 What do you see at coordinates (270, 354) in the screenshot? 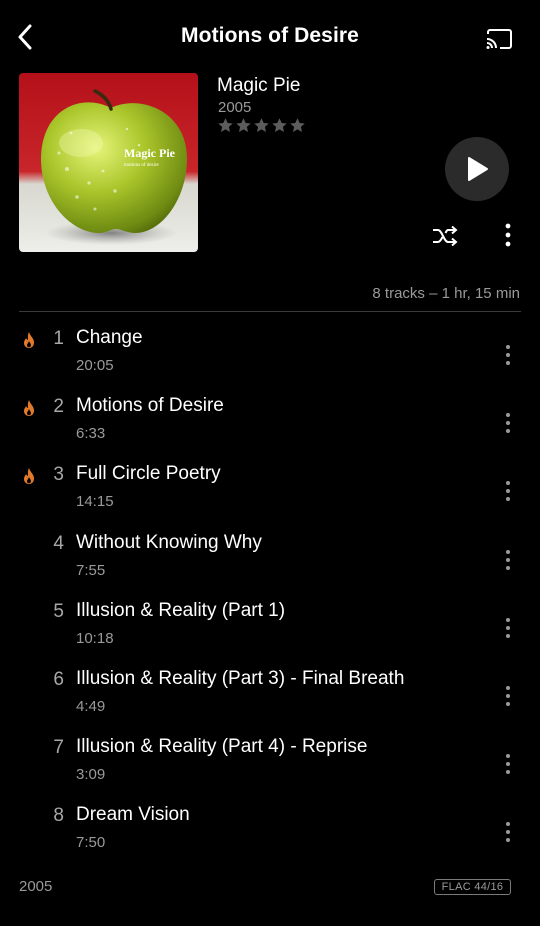
I see `track-row: 1 Change 20:05` at bounding box center [270, 354].